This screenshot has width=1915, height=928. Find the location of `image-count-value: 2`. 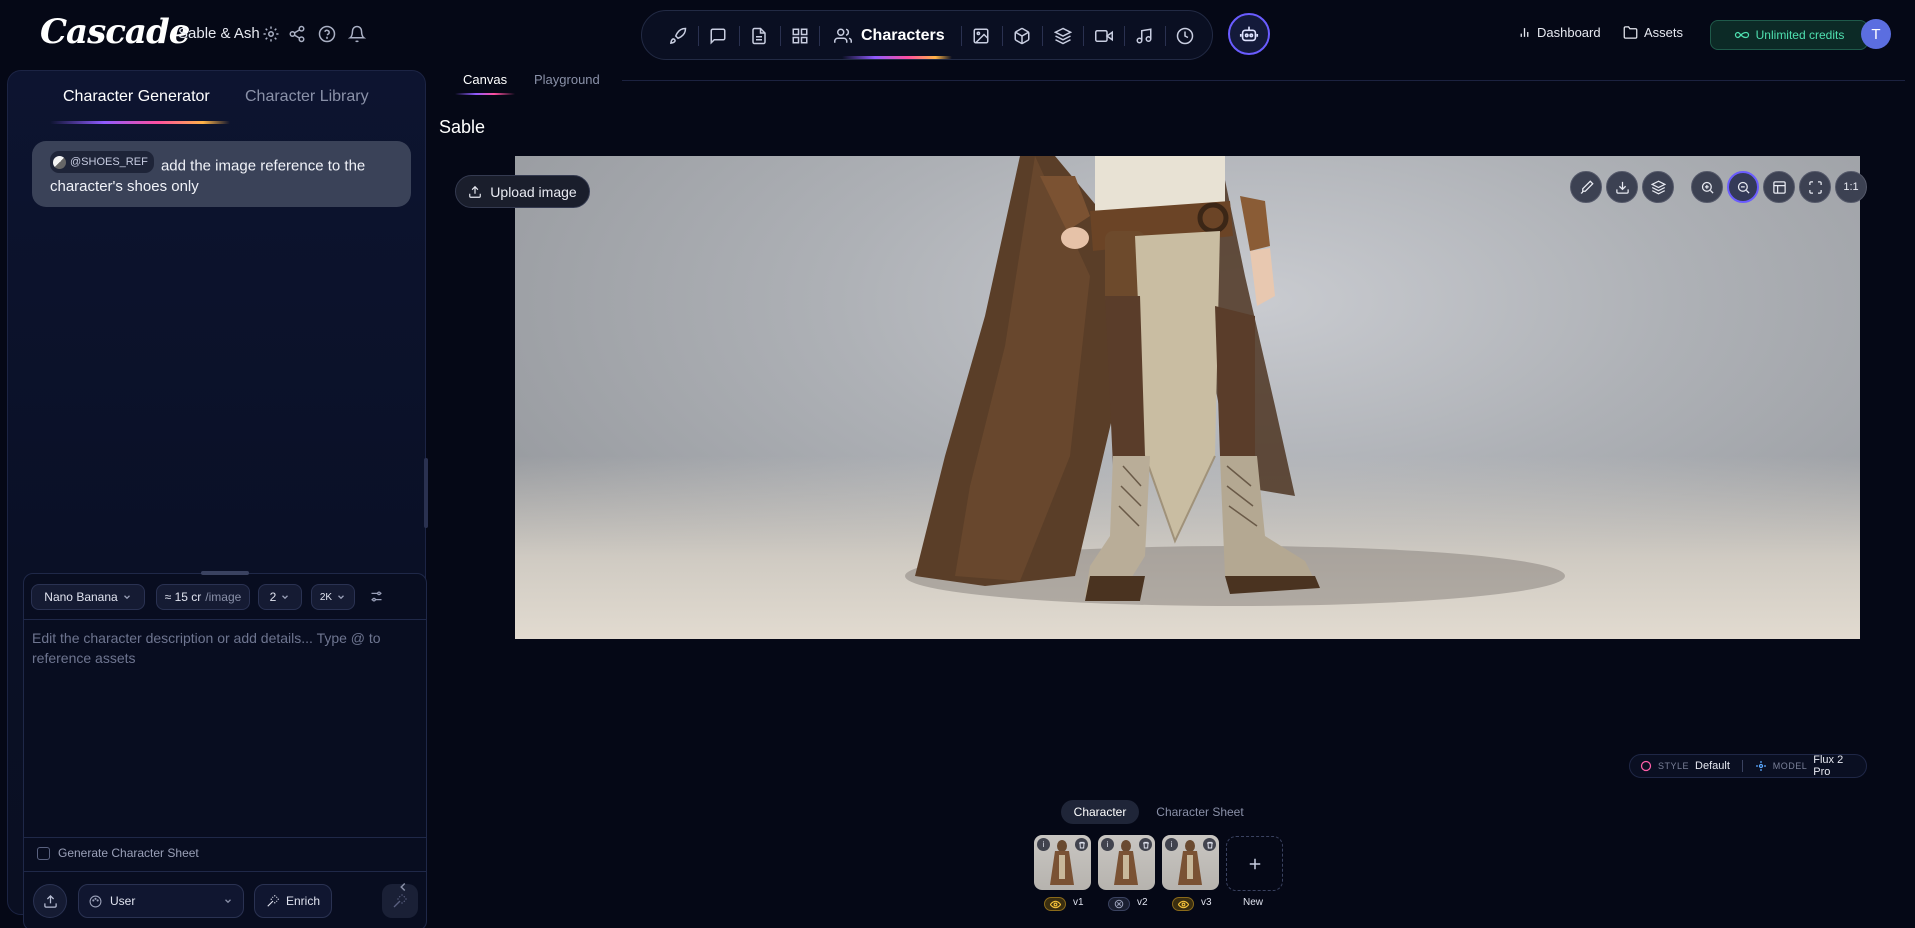

image-count-value: 2 is located at coordinates (273, 597).